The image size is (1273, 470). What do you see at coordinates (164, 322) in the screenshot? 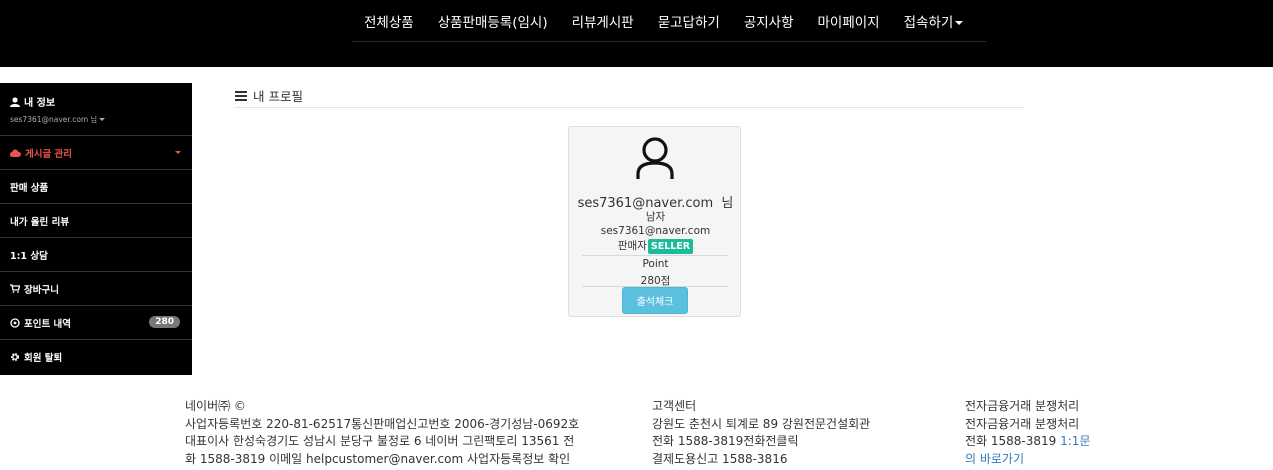
I see `points-badge: 280` at bounding box center [164, 322].